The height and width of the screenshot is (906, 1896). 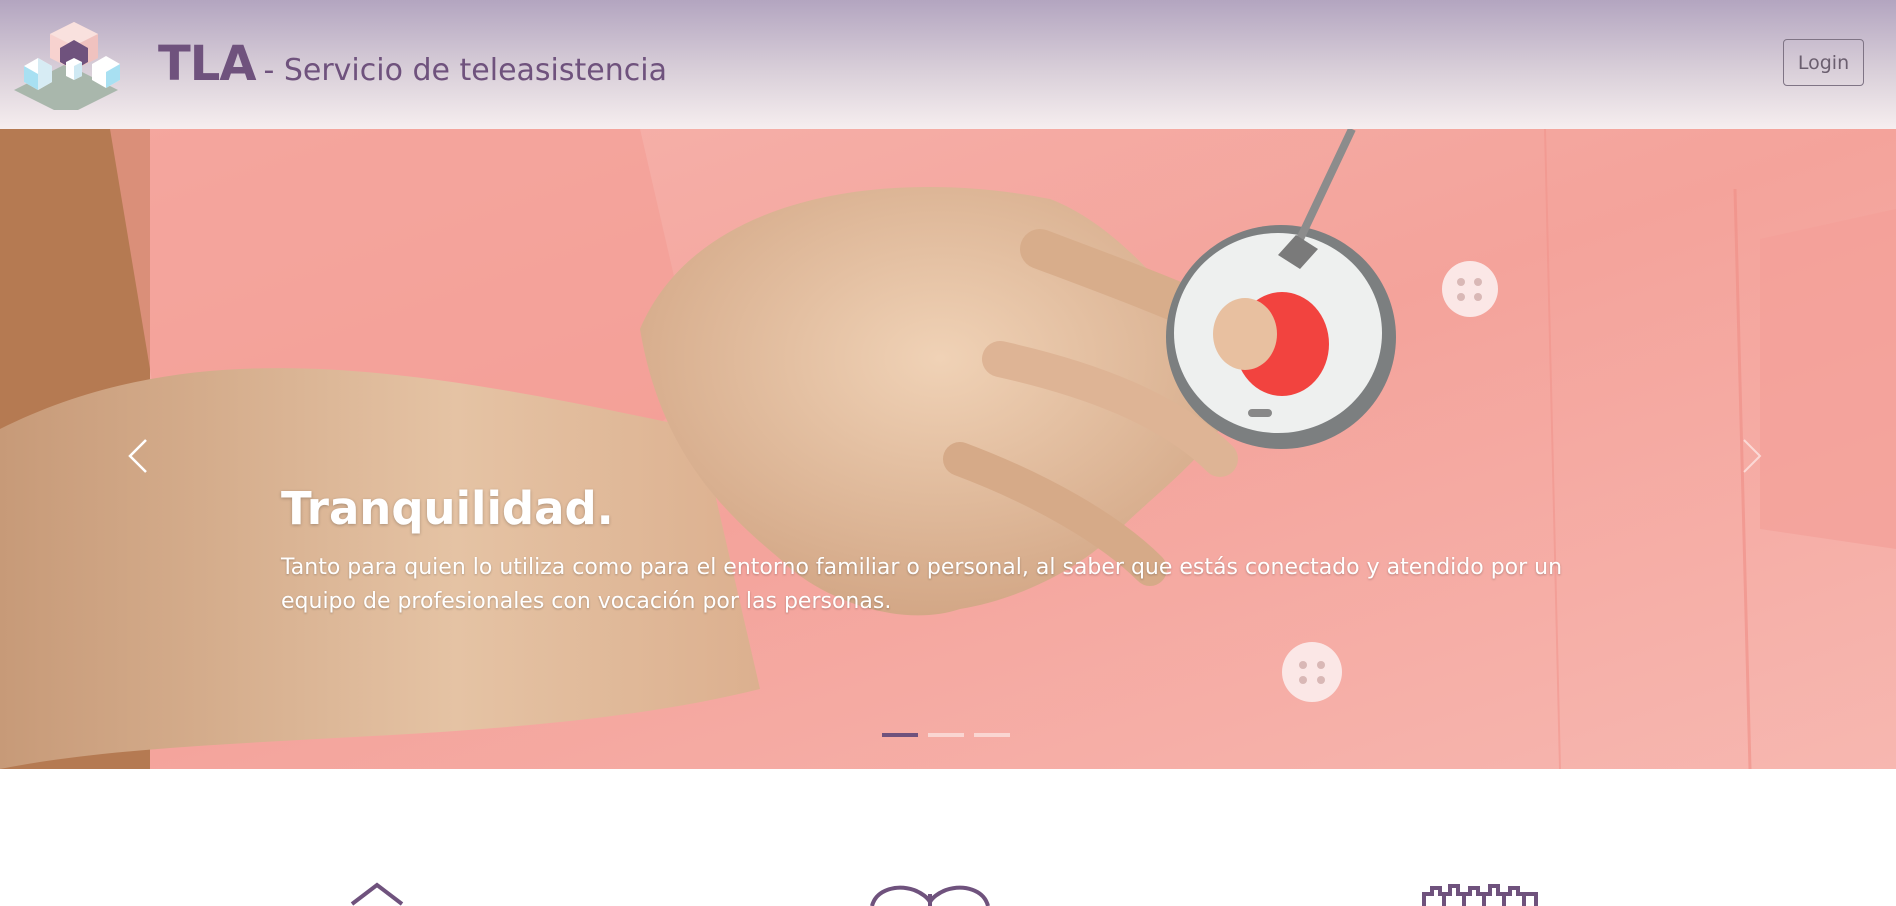 What do you see at coordinates (78, 64) in the screenshot?
I see `logo-icon` at bounding box center [78, 64].